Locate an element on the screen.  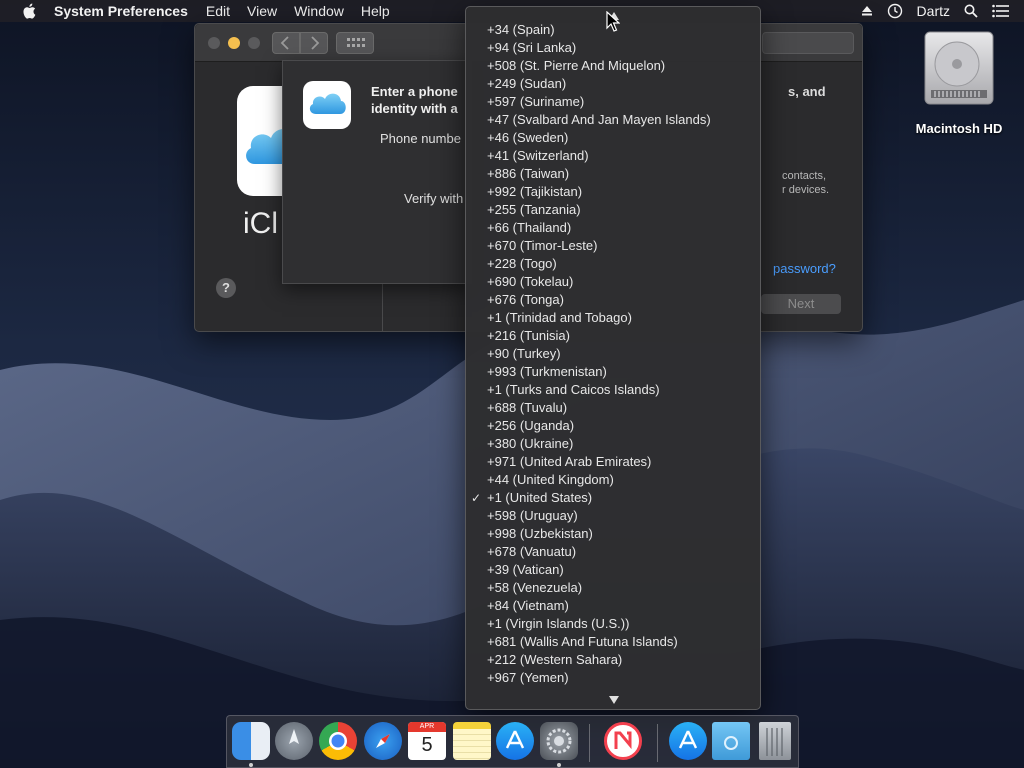
country-code-label: +676 (Tonga) is located at coordinates (525, 299).